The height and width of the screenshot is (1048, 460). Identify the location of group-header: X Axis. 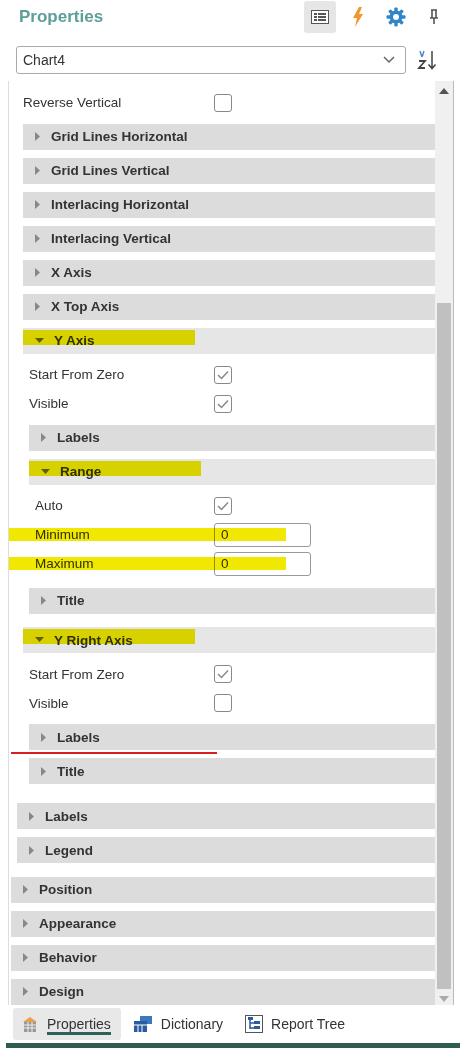
(229, 272).